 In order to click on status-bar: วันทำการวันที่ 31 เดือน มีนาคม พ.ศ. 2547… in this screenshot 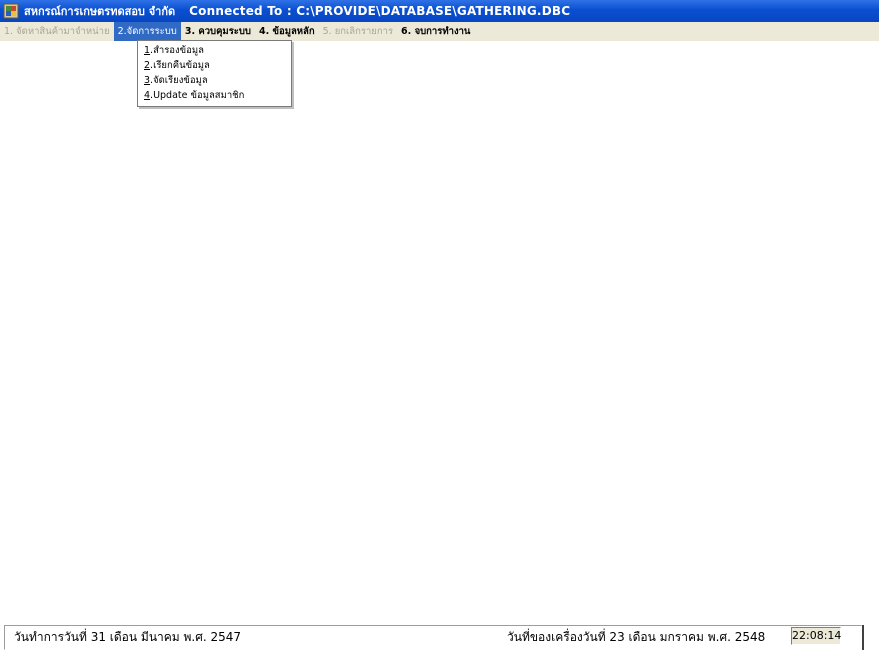, I will do `click(439, 637)`.